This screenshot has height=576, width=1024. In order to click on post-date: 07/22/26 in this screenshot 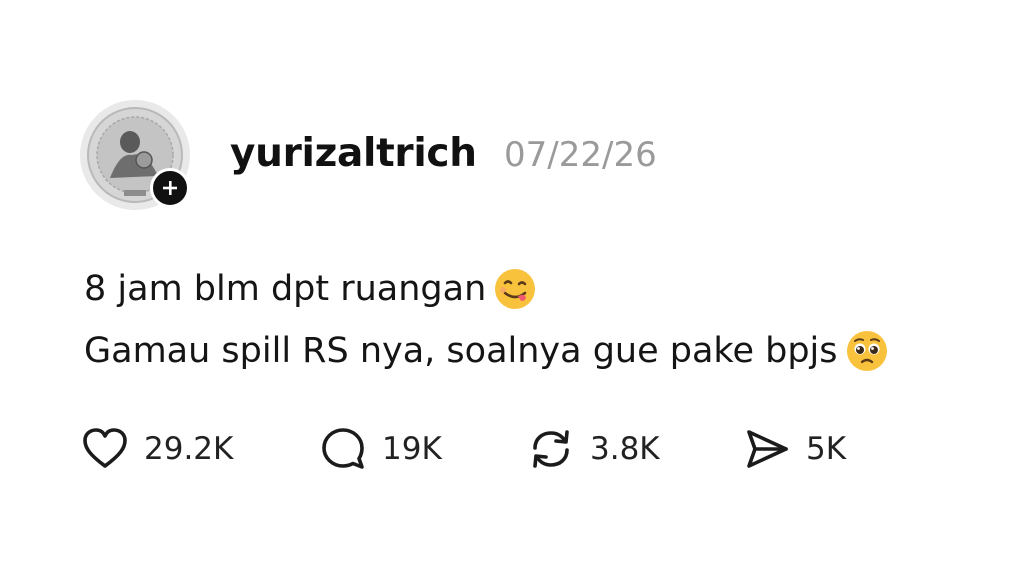, I will do `click(580, 155)`.